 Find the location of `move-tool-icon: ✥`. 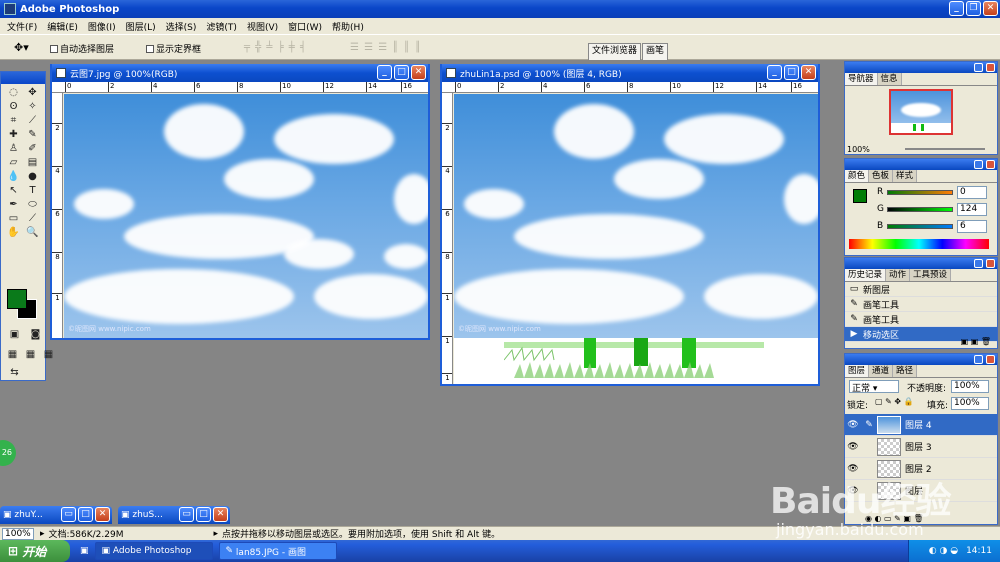

move-tool-icon: ✥ is located at coordinates (32, 92).